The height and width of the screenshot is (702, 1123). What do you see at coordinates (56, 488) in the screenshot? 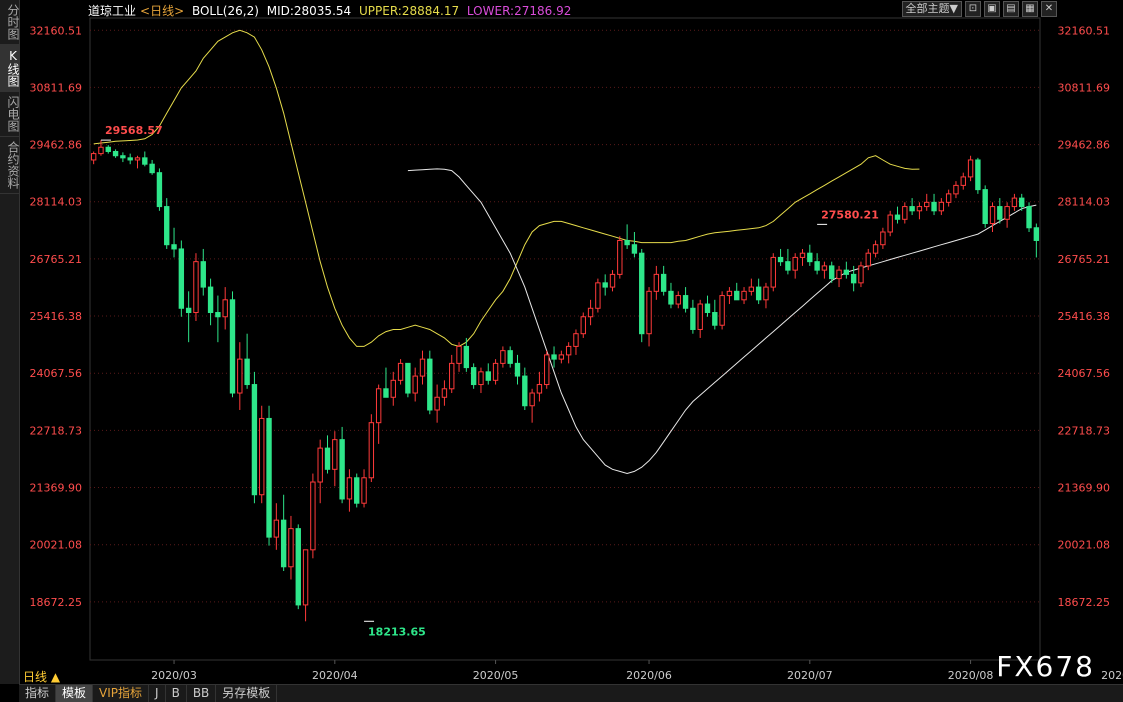
I see `y-tick-label-left: 21369.90` at bounding box center [56, 488].